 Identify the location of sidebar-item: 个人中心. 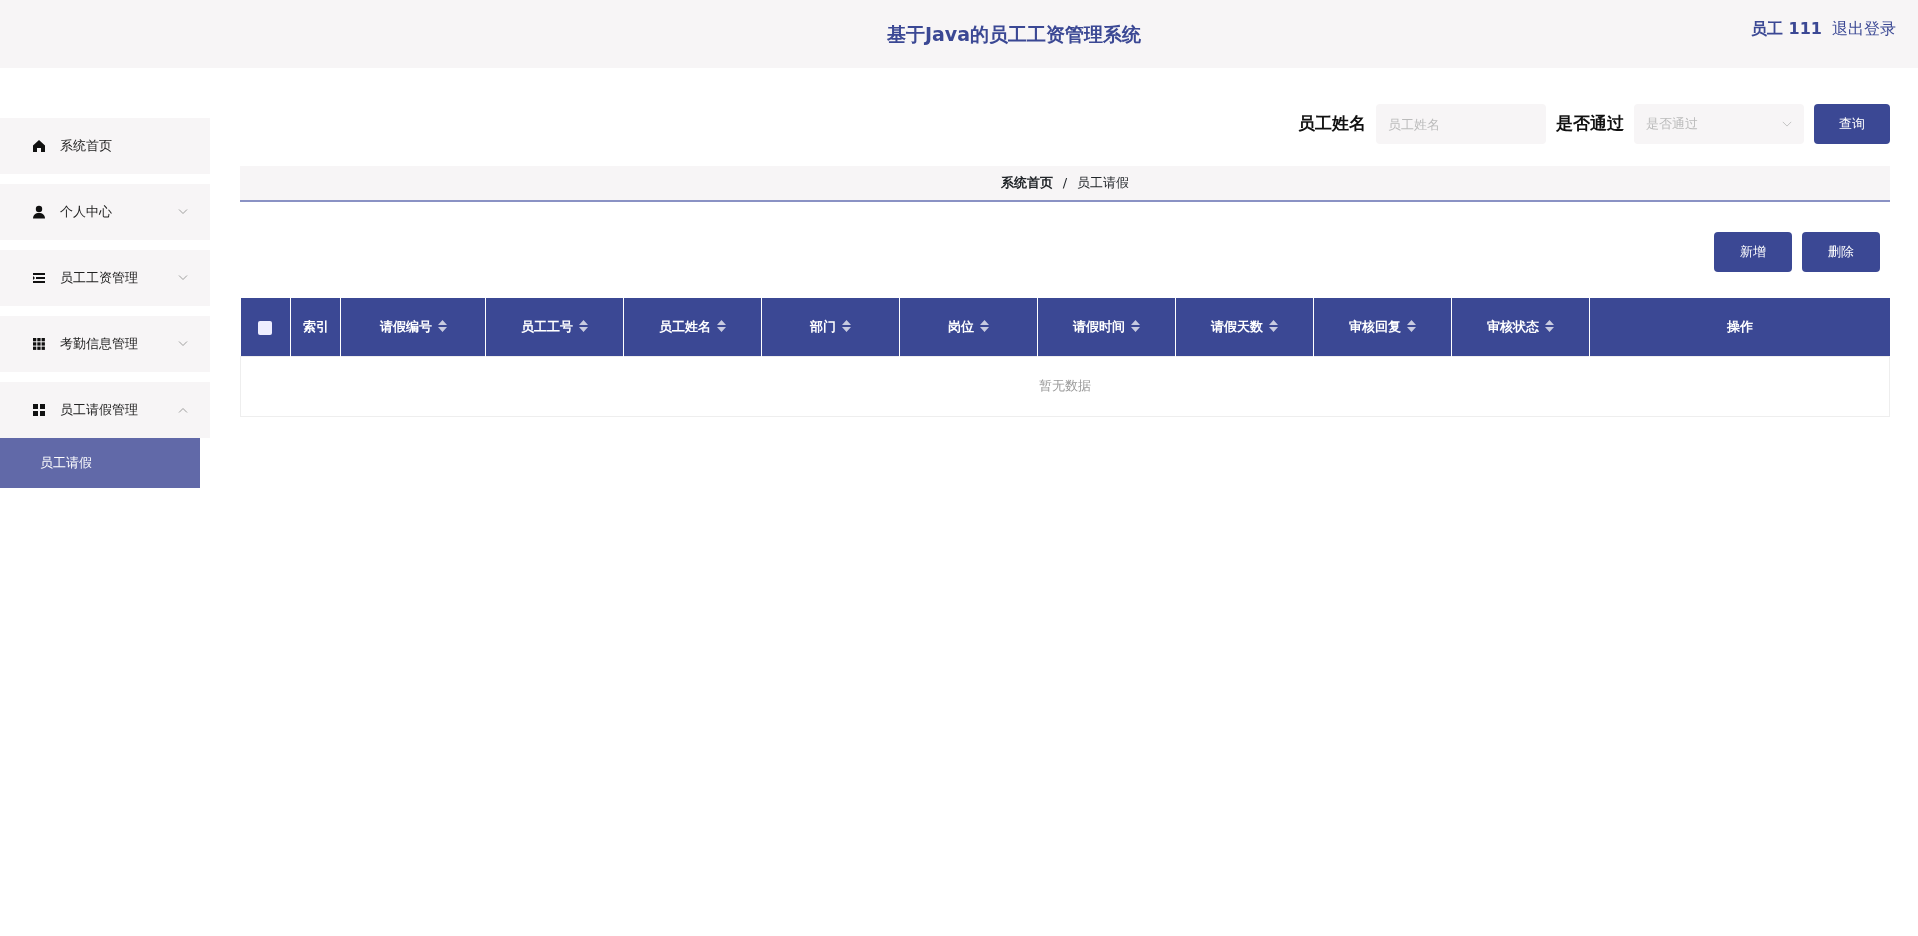
(105, 212).